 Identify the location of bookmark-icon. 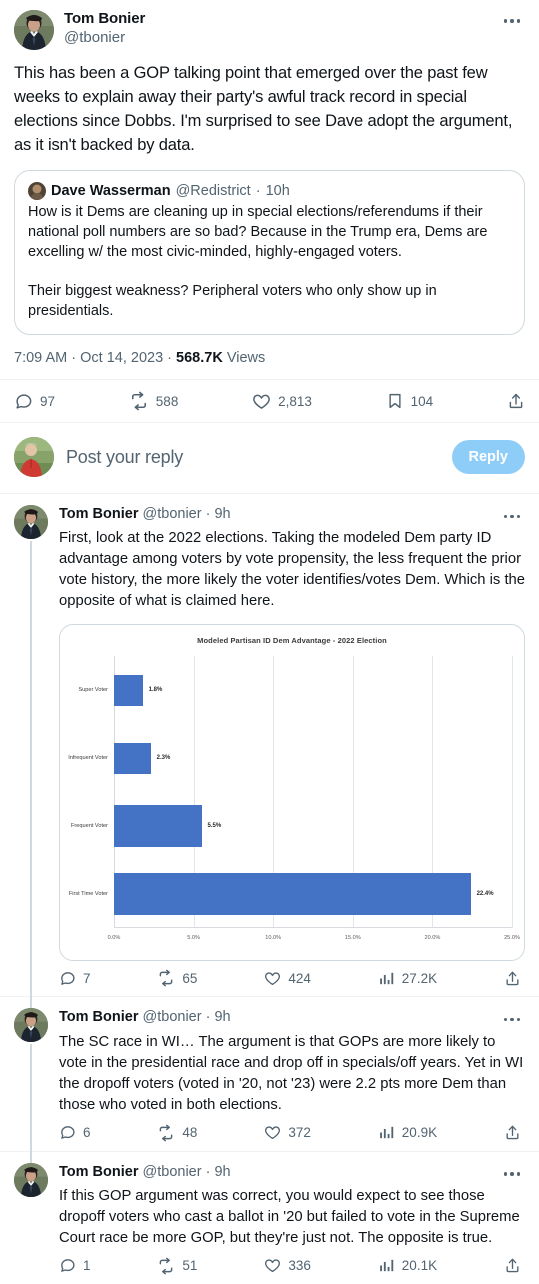
(395, 401).